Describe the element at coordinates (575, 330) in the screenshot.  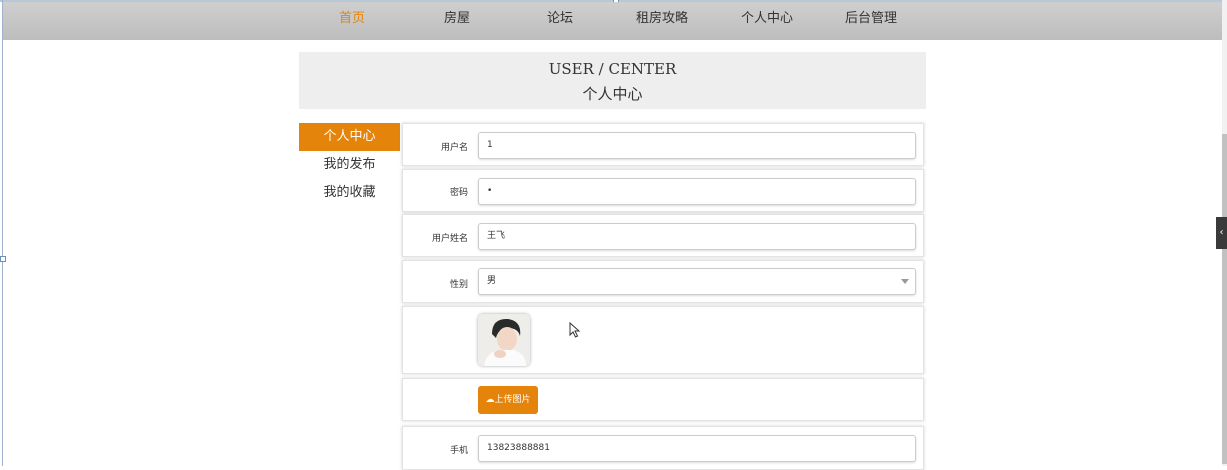
I see `mouse-cursor-icon` at that location.